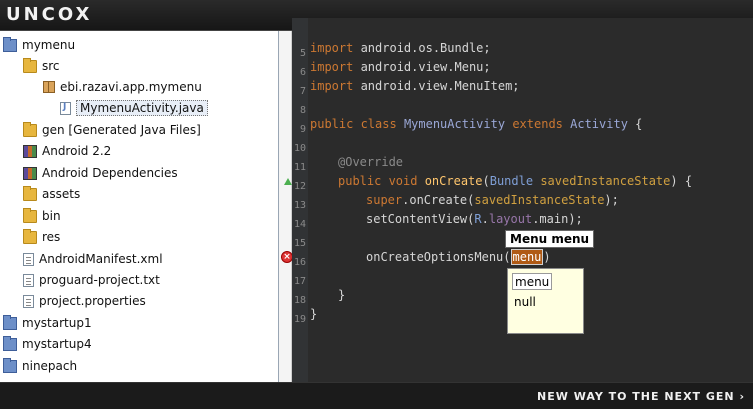 This screenshot has height=409, width=753. Describe the element at coordinates (121, 130) in the screenshot. I see `tree-item-label: gen [Generated Java Files]` at that location.